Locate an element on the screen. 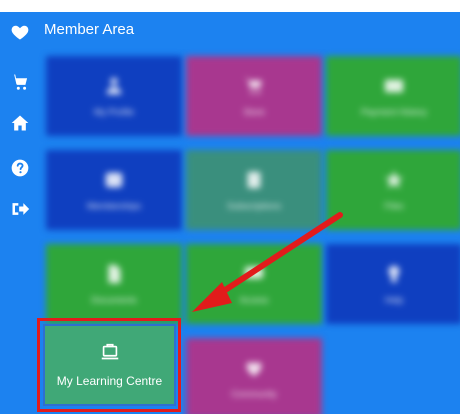  tile-label: Access is located at coordinates (254, 299).